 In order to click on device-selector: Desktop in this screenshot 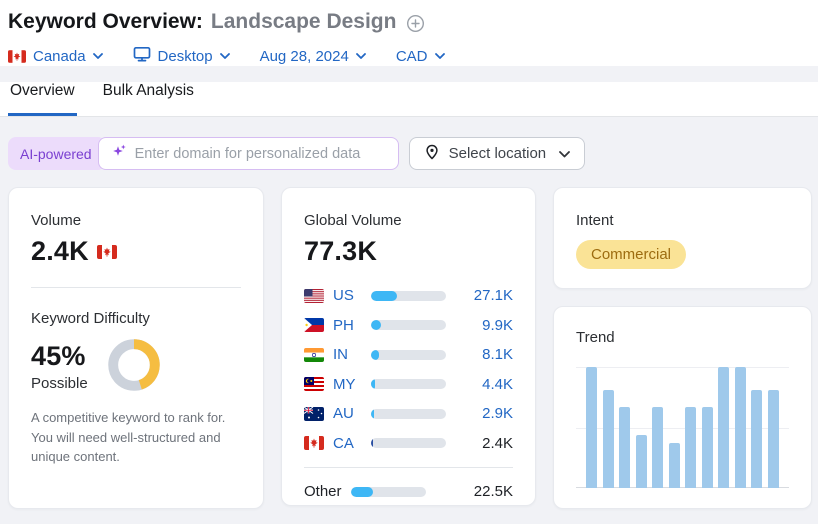, I will do `click(181, 56)`.